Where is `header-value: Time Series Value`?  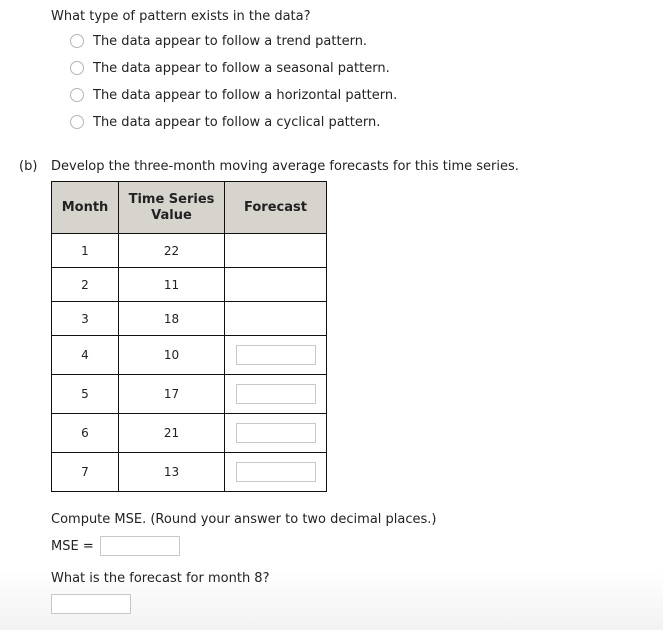 header-value: Time Series Value is located at coordinates (171, 207).